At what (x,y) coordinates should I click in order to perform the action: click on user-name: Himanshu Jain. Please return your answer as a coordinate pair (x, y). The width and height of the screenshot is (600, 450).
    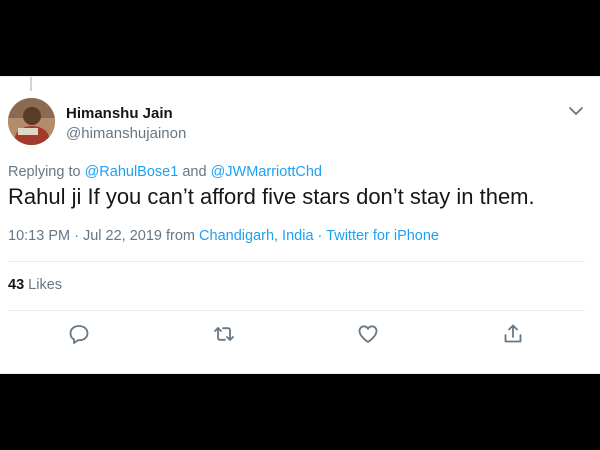
    Looking at the image, I should click on (119, 113).